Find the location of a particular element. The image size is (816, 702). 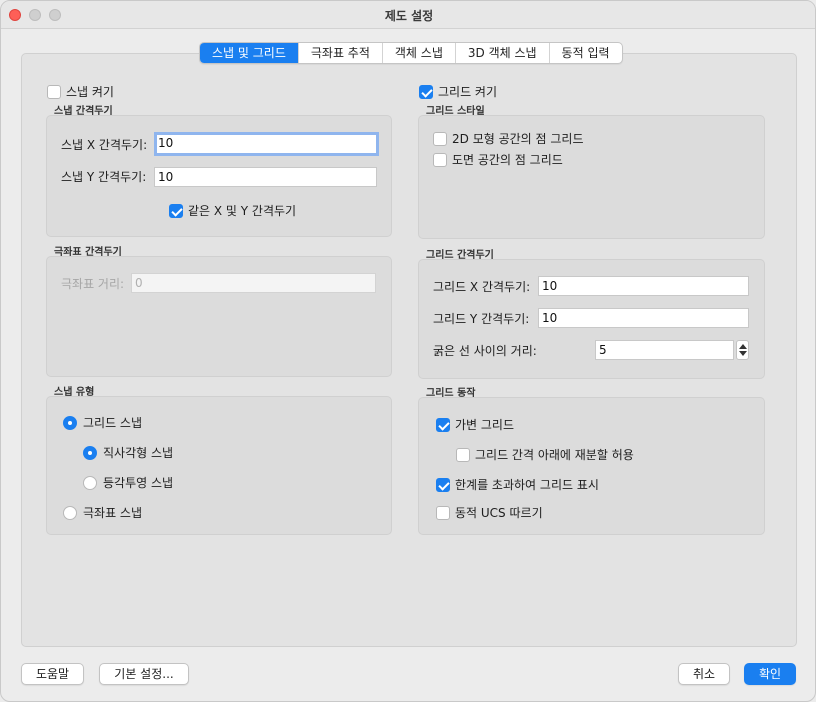

grid-snap-radio is located at coordinates (70, 422).